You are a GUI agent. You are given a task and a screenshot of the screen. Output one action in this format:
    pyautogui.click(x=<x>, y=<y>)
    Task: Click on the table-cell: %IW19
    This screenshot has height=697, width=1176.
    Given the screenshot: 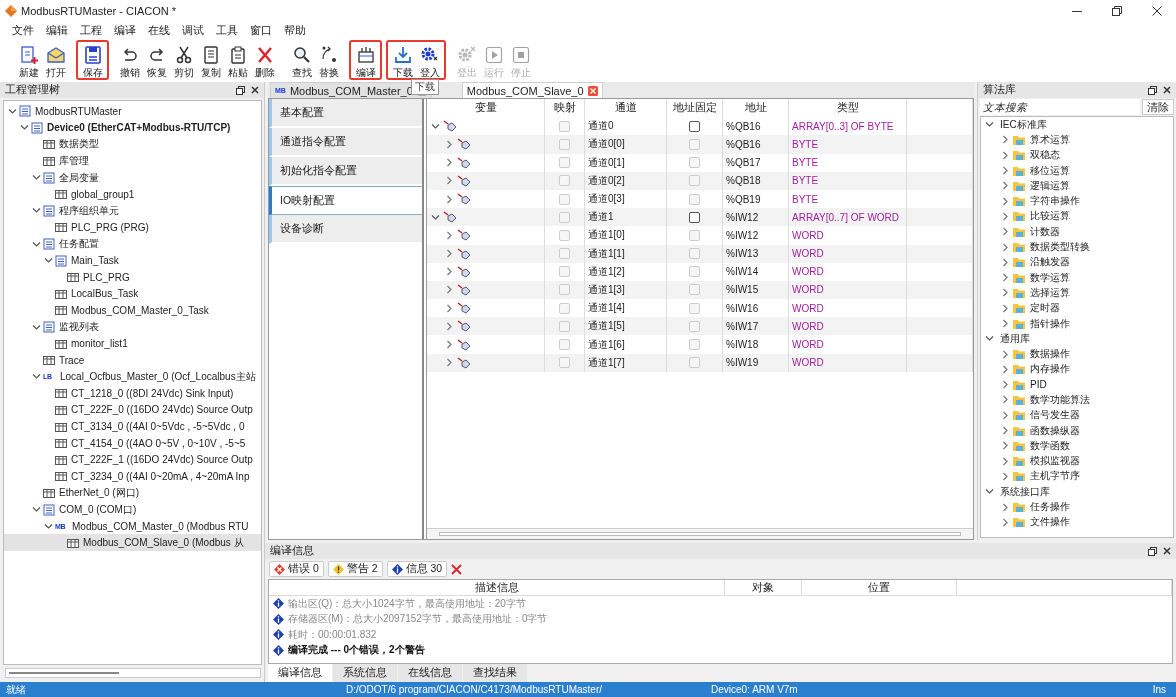 What is the action you would take?
    pyautogui.click(x=756, y=362)
    